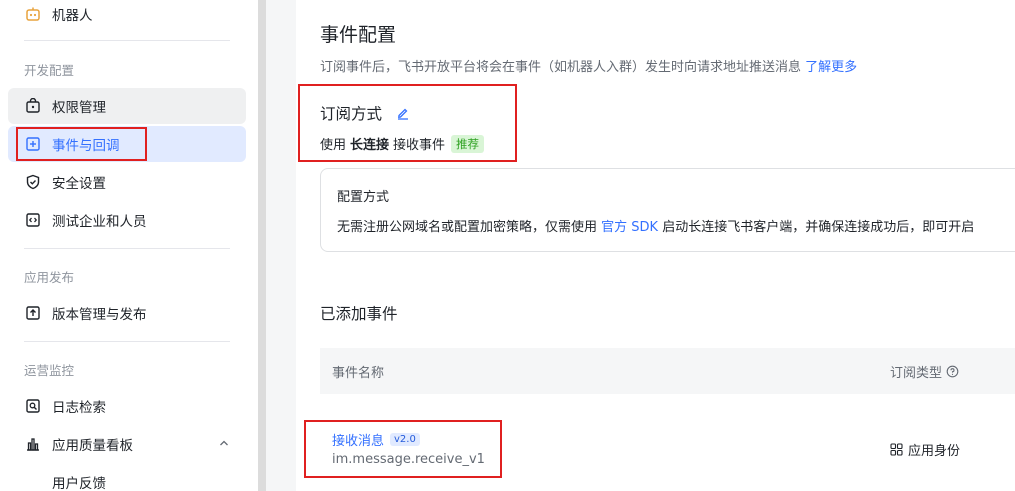 The image size is (1015, 491). Describe the element at coordinates (359, 314) in the screenshot. I see `added-events-title: 已添加事件` at that location.